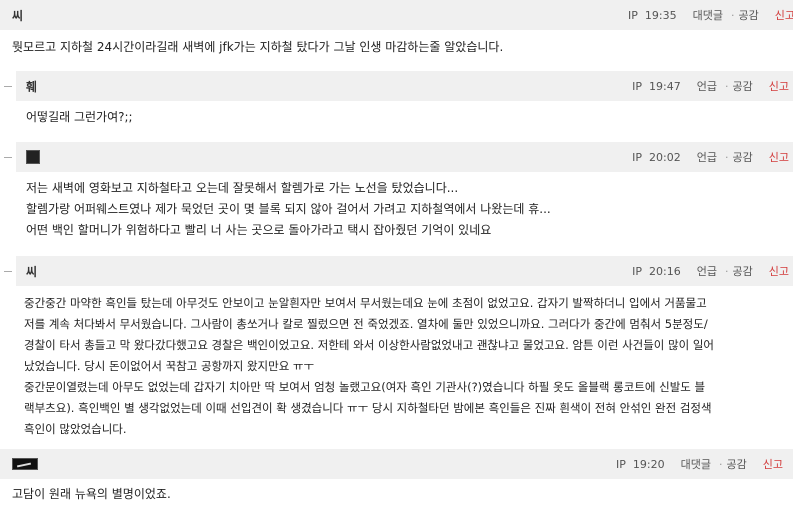 Image resolution: width=793 pixels, height=529 pixels. What do you see at coordinates (75, 429) in the screenshot?
I see `comment-text: 흑인이 많았었습니다.` at bounding box center [75, 429].